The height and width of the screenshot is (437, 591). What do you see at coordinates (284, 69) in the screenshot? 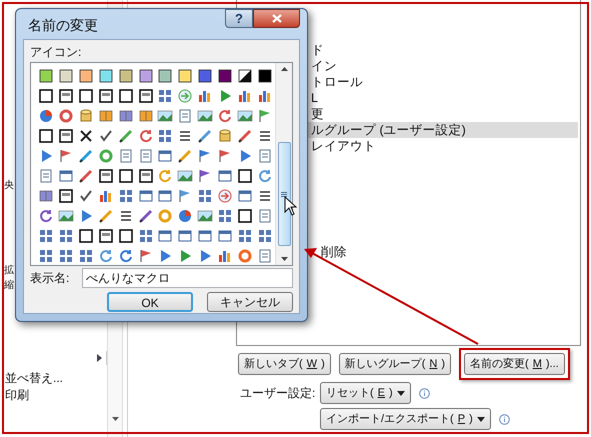
I see `scroll-up-icon` at bounding box center [284, 69].